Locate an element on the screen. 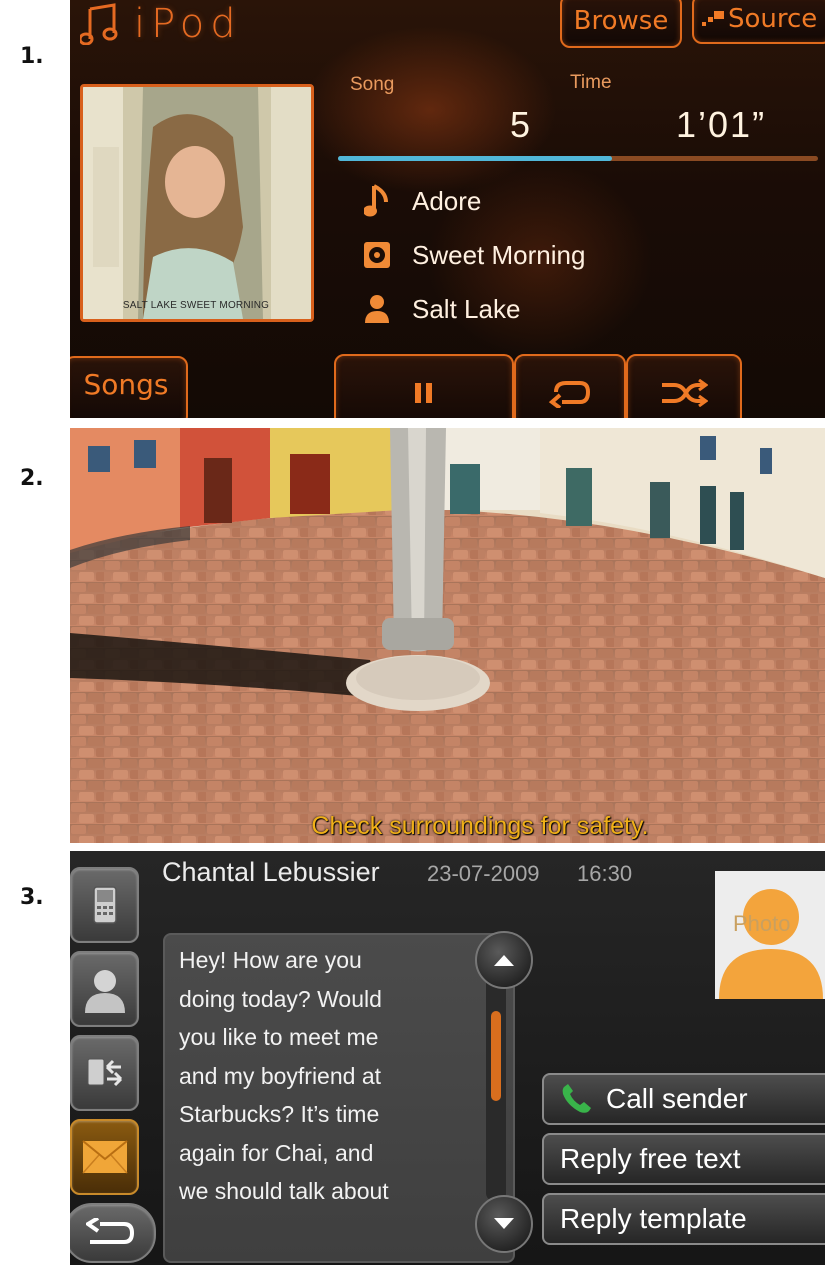  reply-template-button: Reply template is located at coordinates (683, 1219).